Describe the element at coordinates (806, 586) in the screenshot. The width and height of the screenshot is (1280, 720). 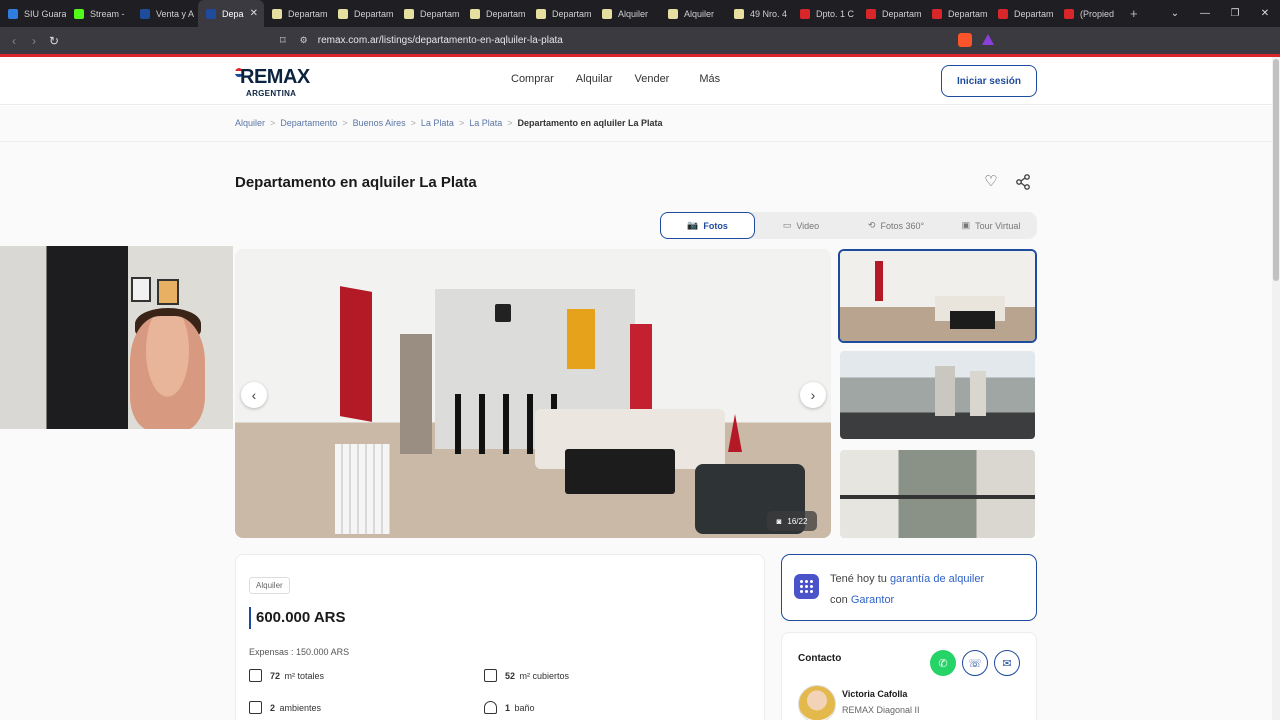
I see `garantor-logo-icon` at that location.